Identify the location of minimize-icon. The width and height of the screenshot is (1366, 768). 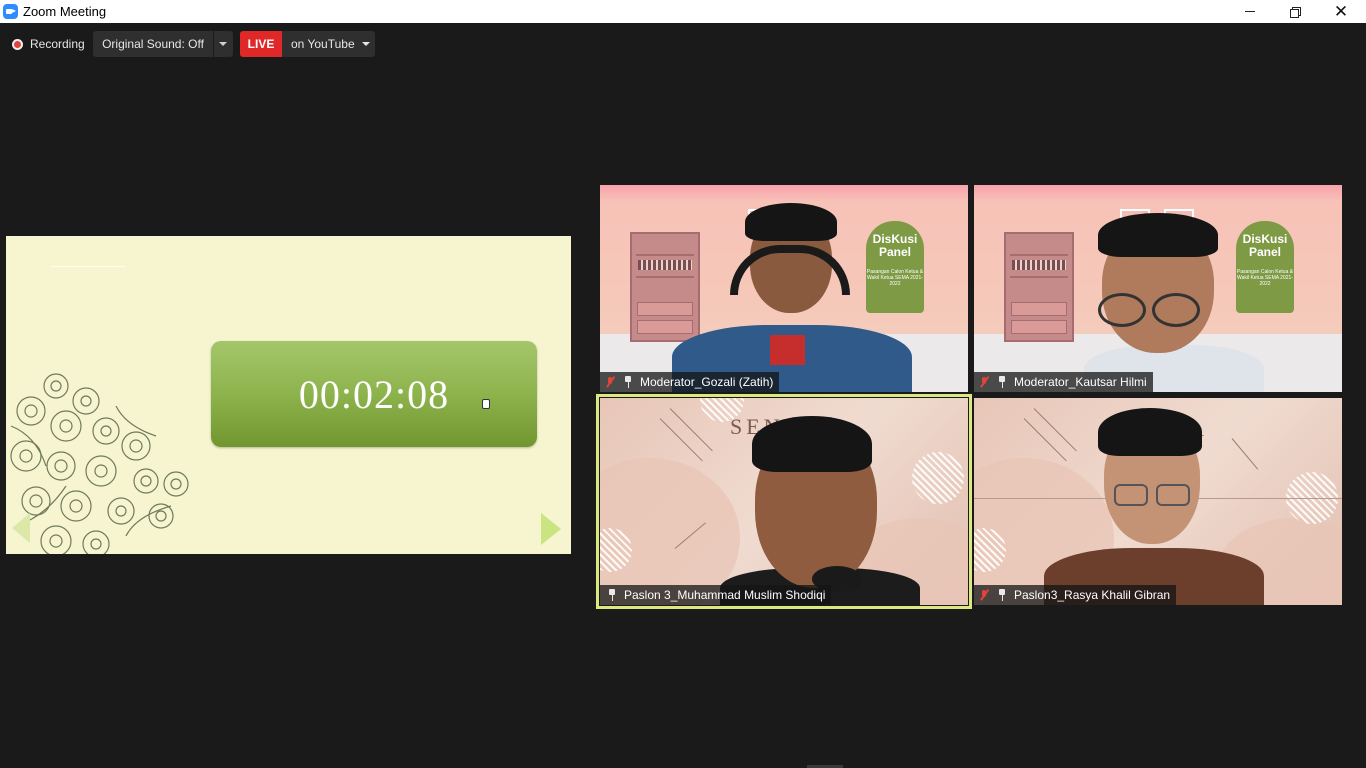
(1250, 11).